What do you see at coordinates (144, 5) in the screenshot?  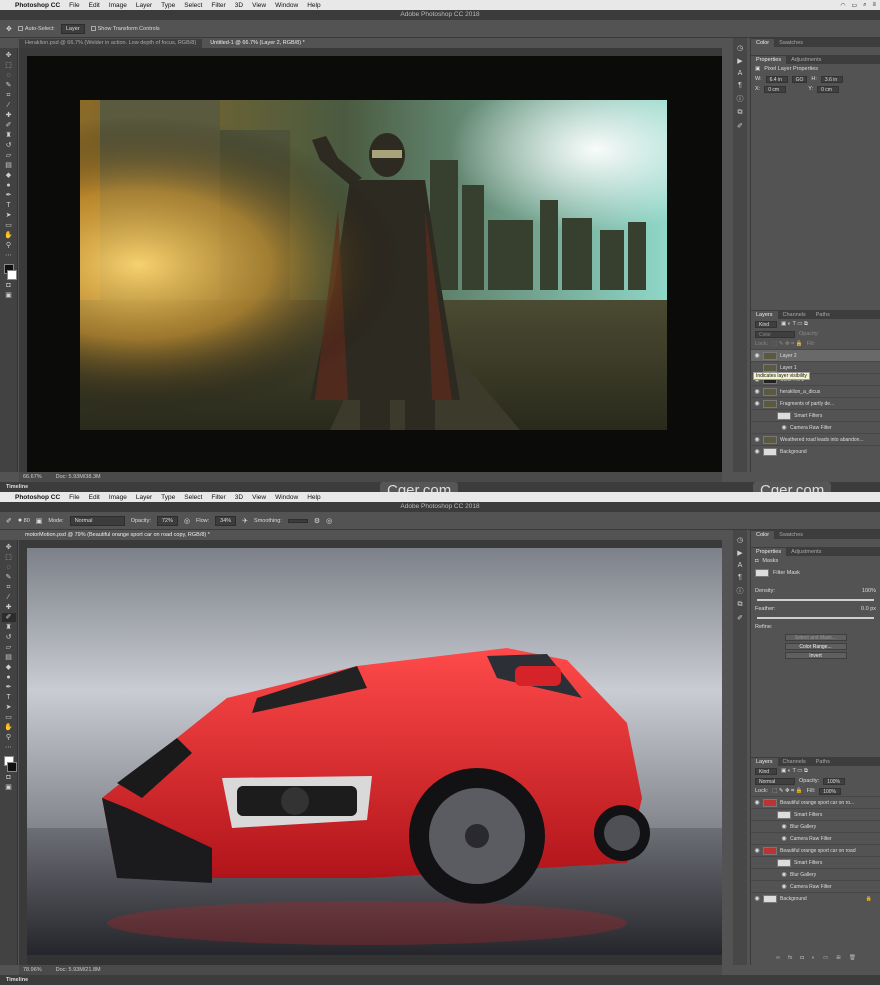 I see `menu-layer: Layer` at bounding box center [144, 5].